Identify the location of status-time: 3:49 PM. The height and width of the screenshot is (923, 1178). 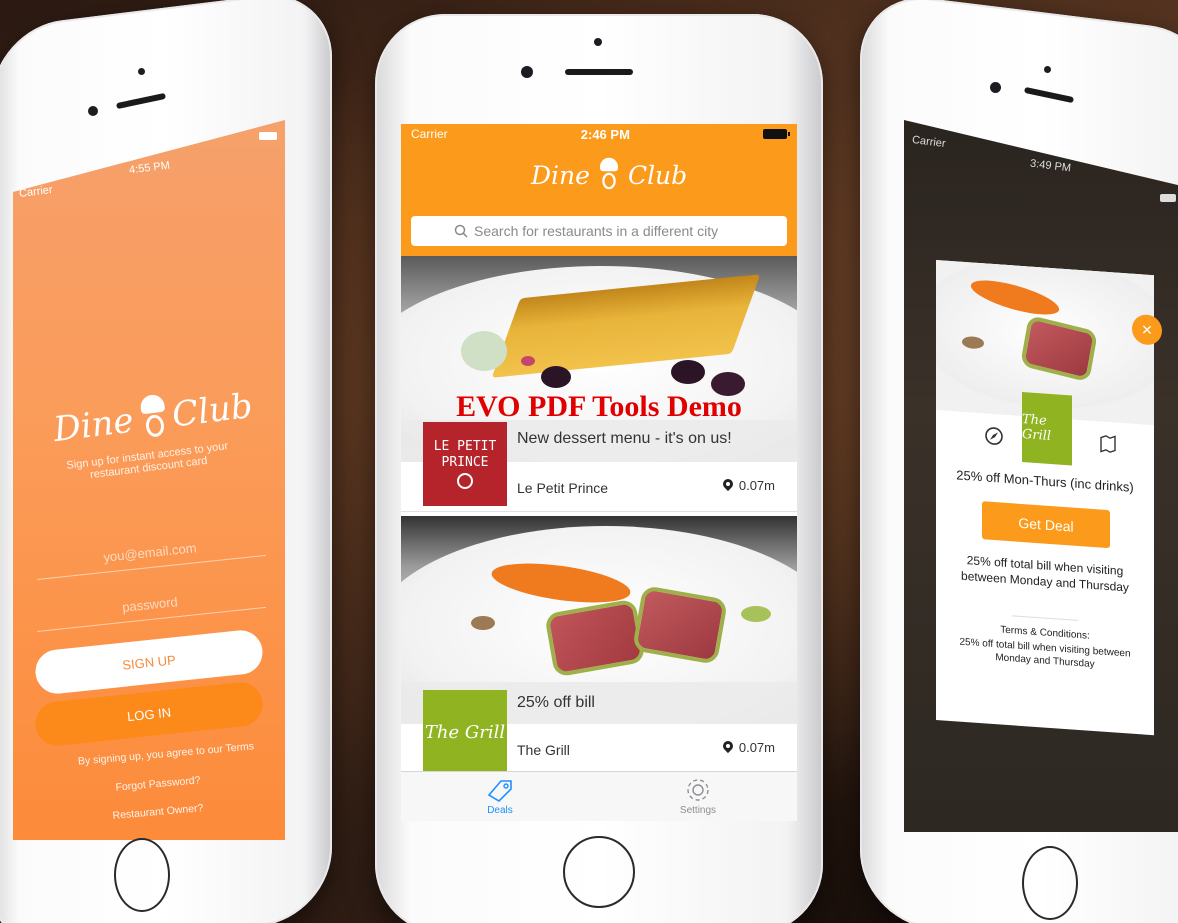
(1050, 166).